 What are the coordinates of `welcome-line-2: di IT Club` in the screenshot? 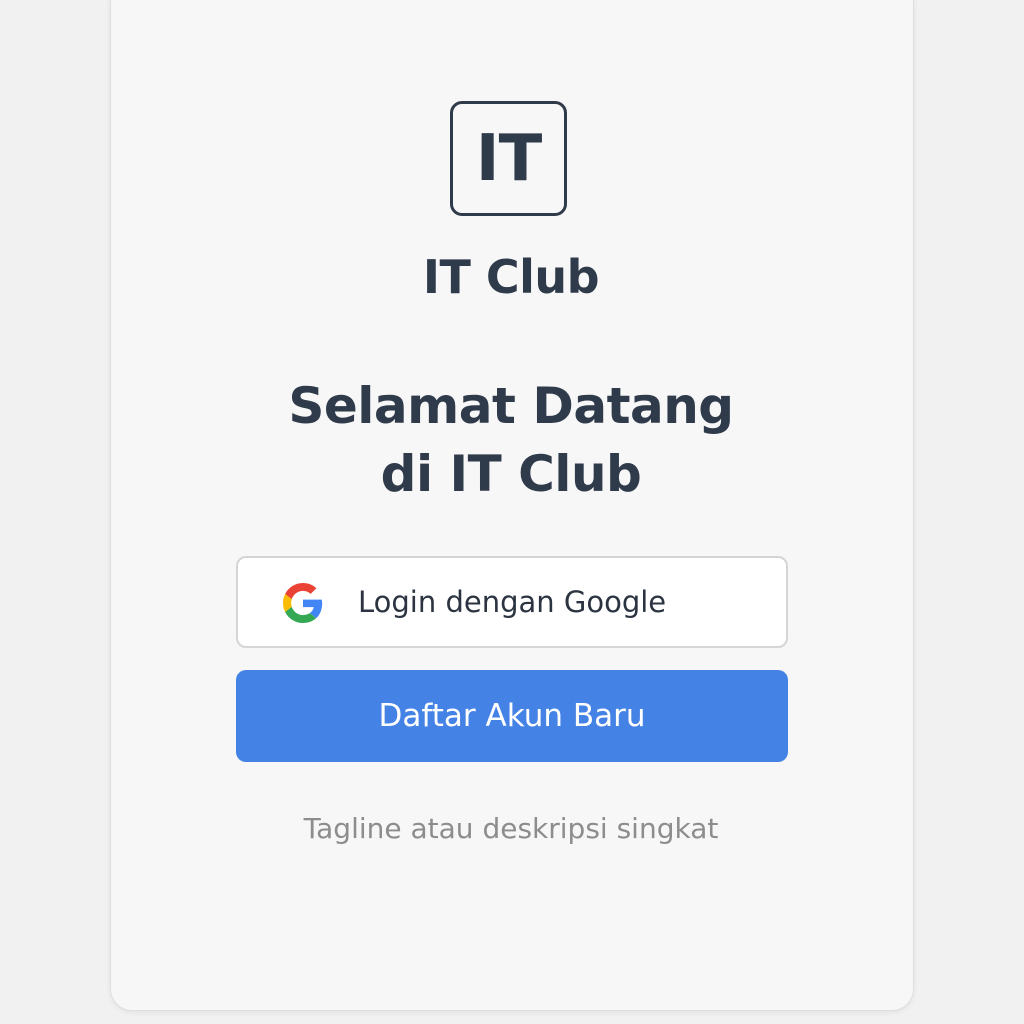 It's located at (511, 474).